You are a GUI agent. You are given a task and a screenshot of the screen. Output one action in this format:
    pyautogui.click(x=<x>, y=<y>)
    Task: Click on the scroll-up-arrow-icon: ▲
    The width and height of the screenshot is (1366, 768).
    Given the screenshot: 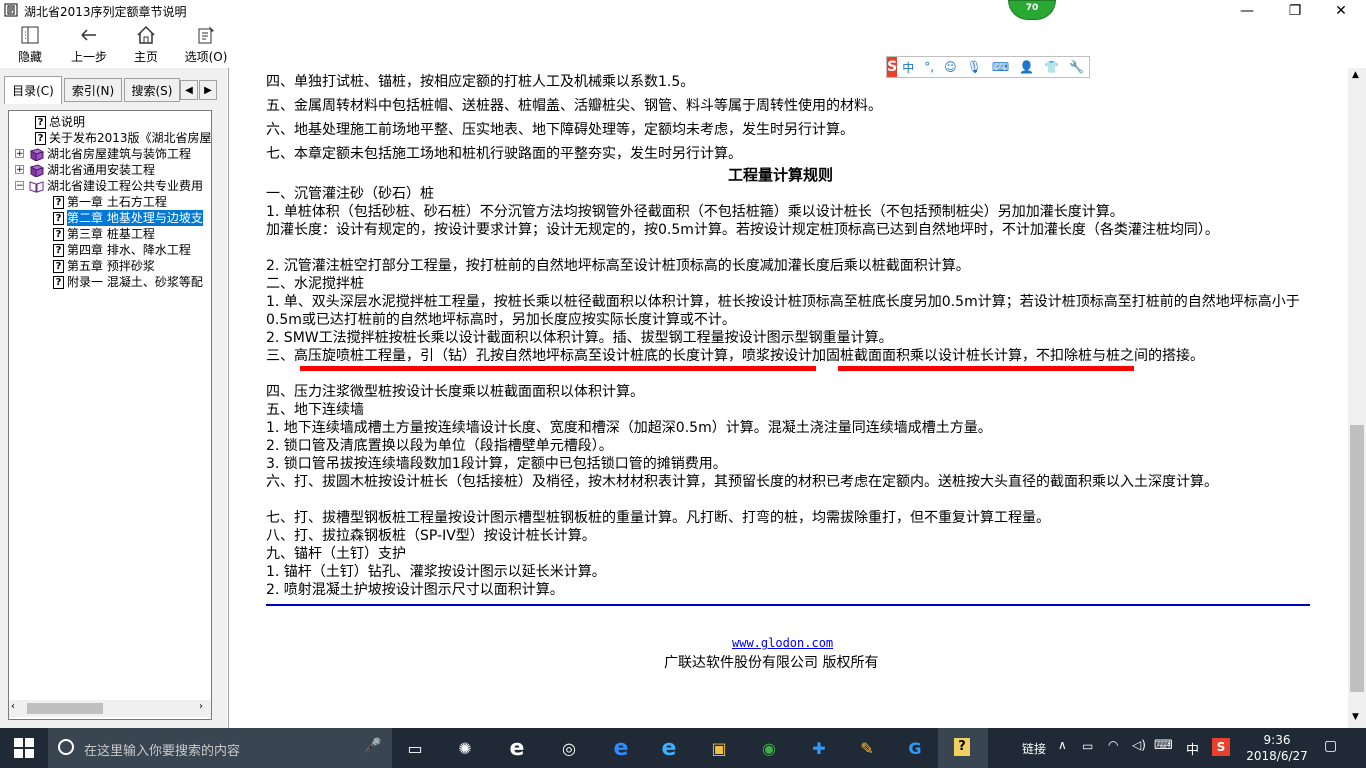 What is the action you would take?
    pyautogui.click(x=1355, y=75)
    